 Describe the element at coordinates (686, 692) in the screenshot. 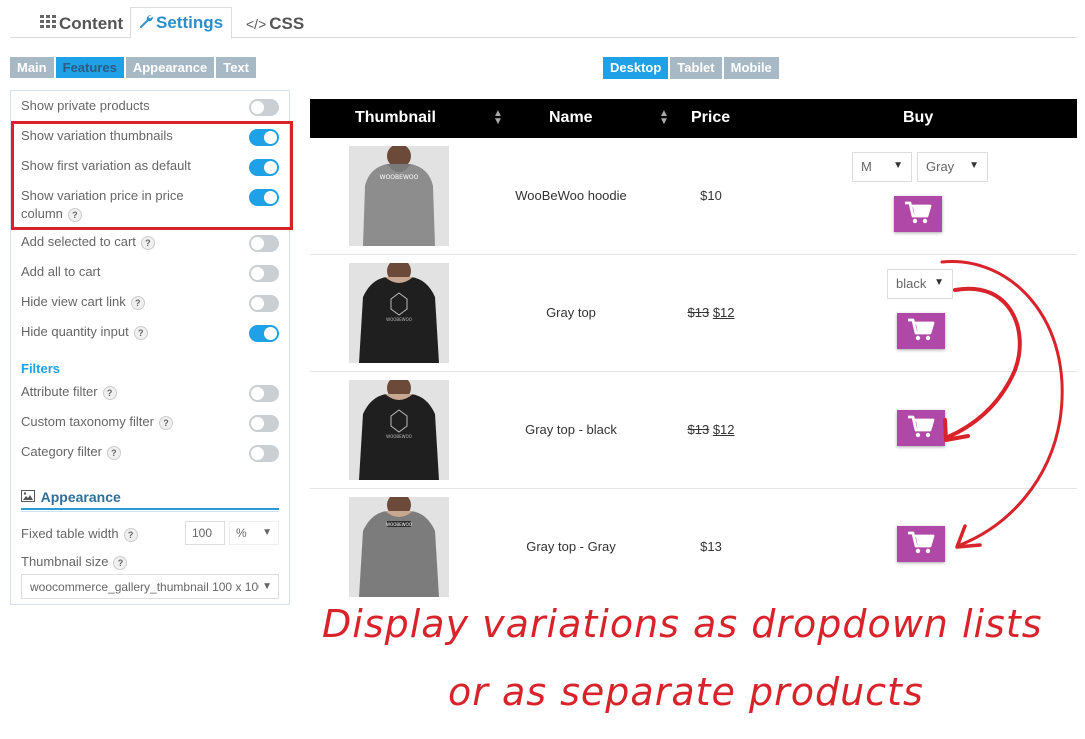

I see `caption-line-2: or as separate products` at that location.